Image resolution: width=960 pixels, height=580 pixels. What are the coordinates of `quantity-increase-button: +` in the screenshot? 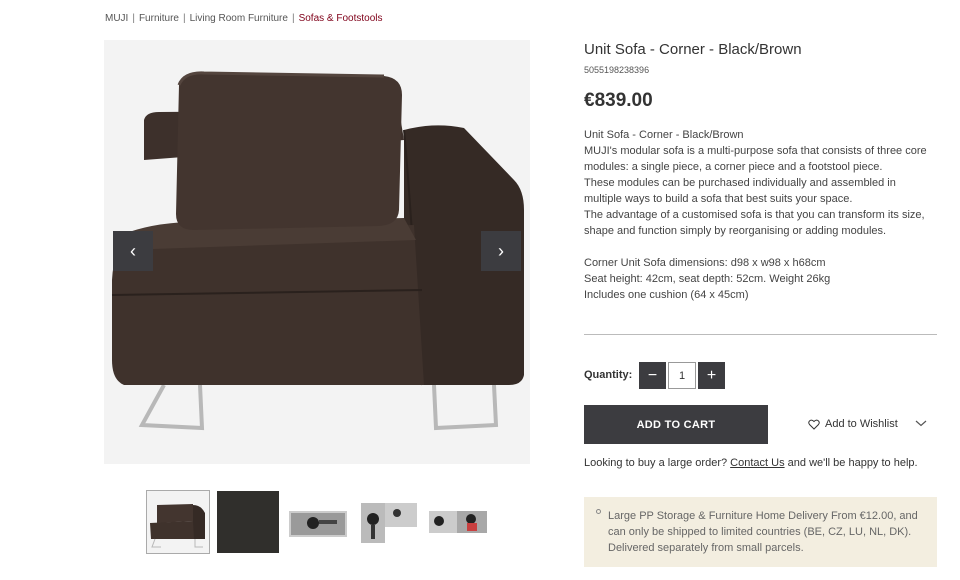 It's located at (711, 375).